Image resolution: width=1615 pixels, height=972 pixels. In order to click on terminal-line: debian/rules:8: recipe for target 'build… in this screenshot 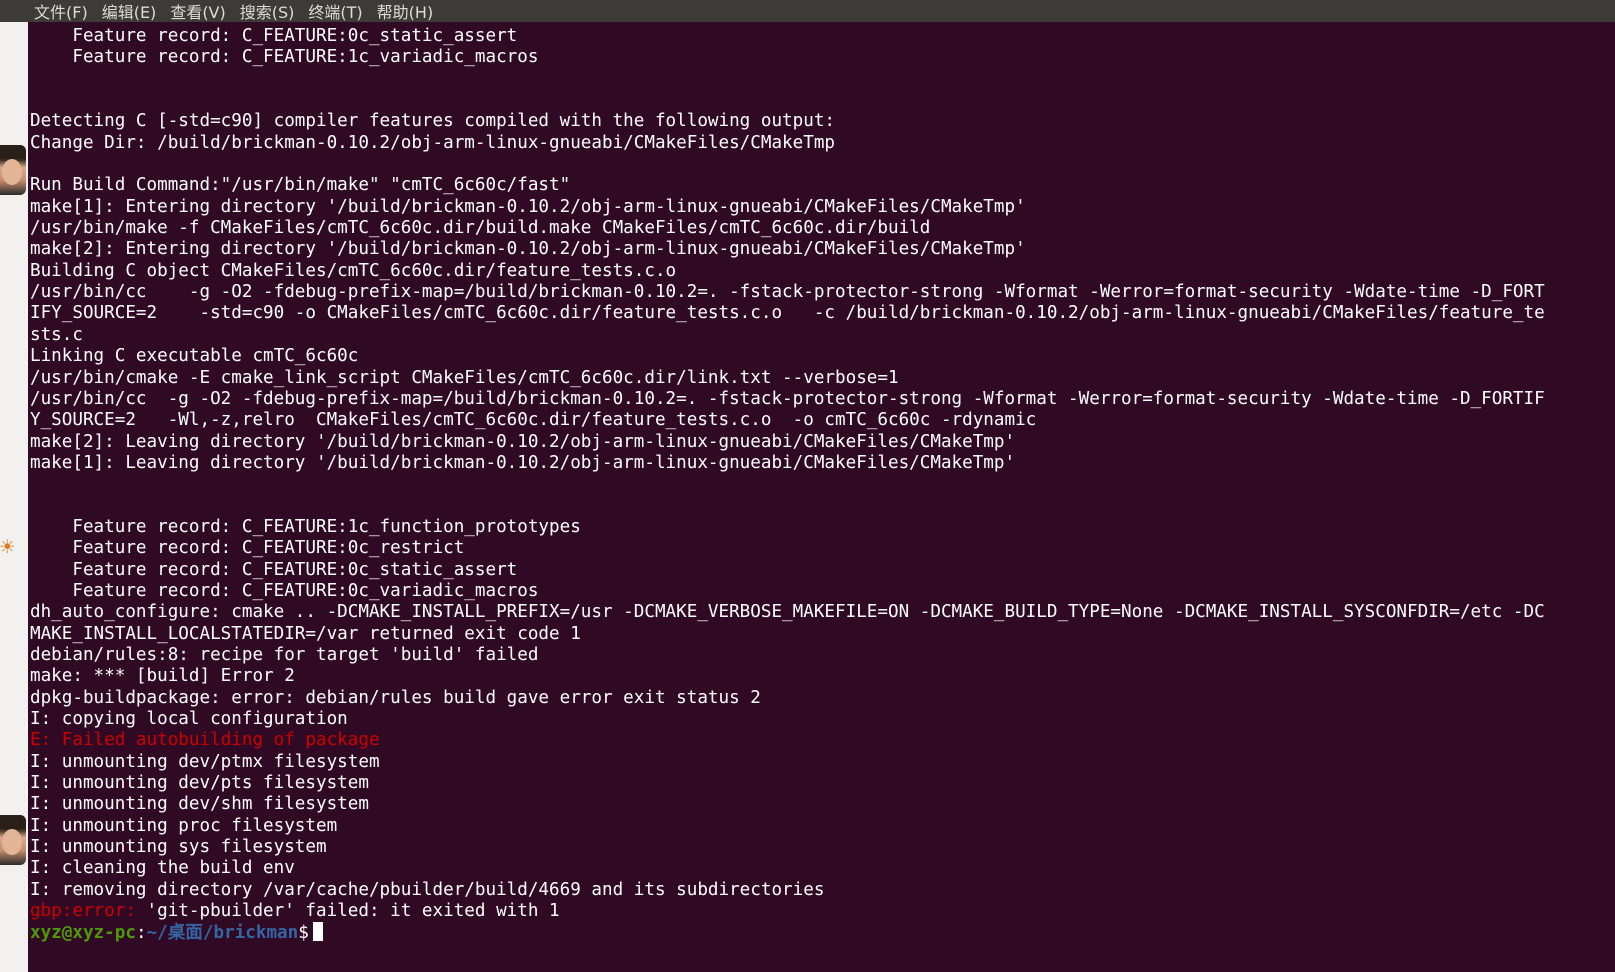, I will do `click(284, 654)`.